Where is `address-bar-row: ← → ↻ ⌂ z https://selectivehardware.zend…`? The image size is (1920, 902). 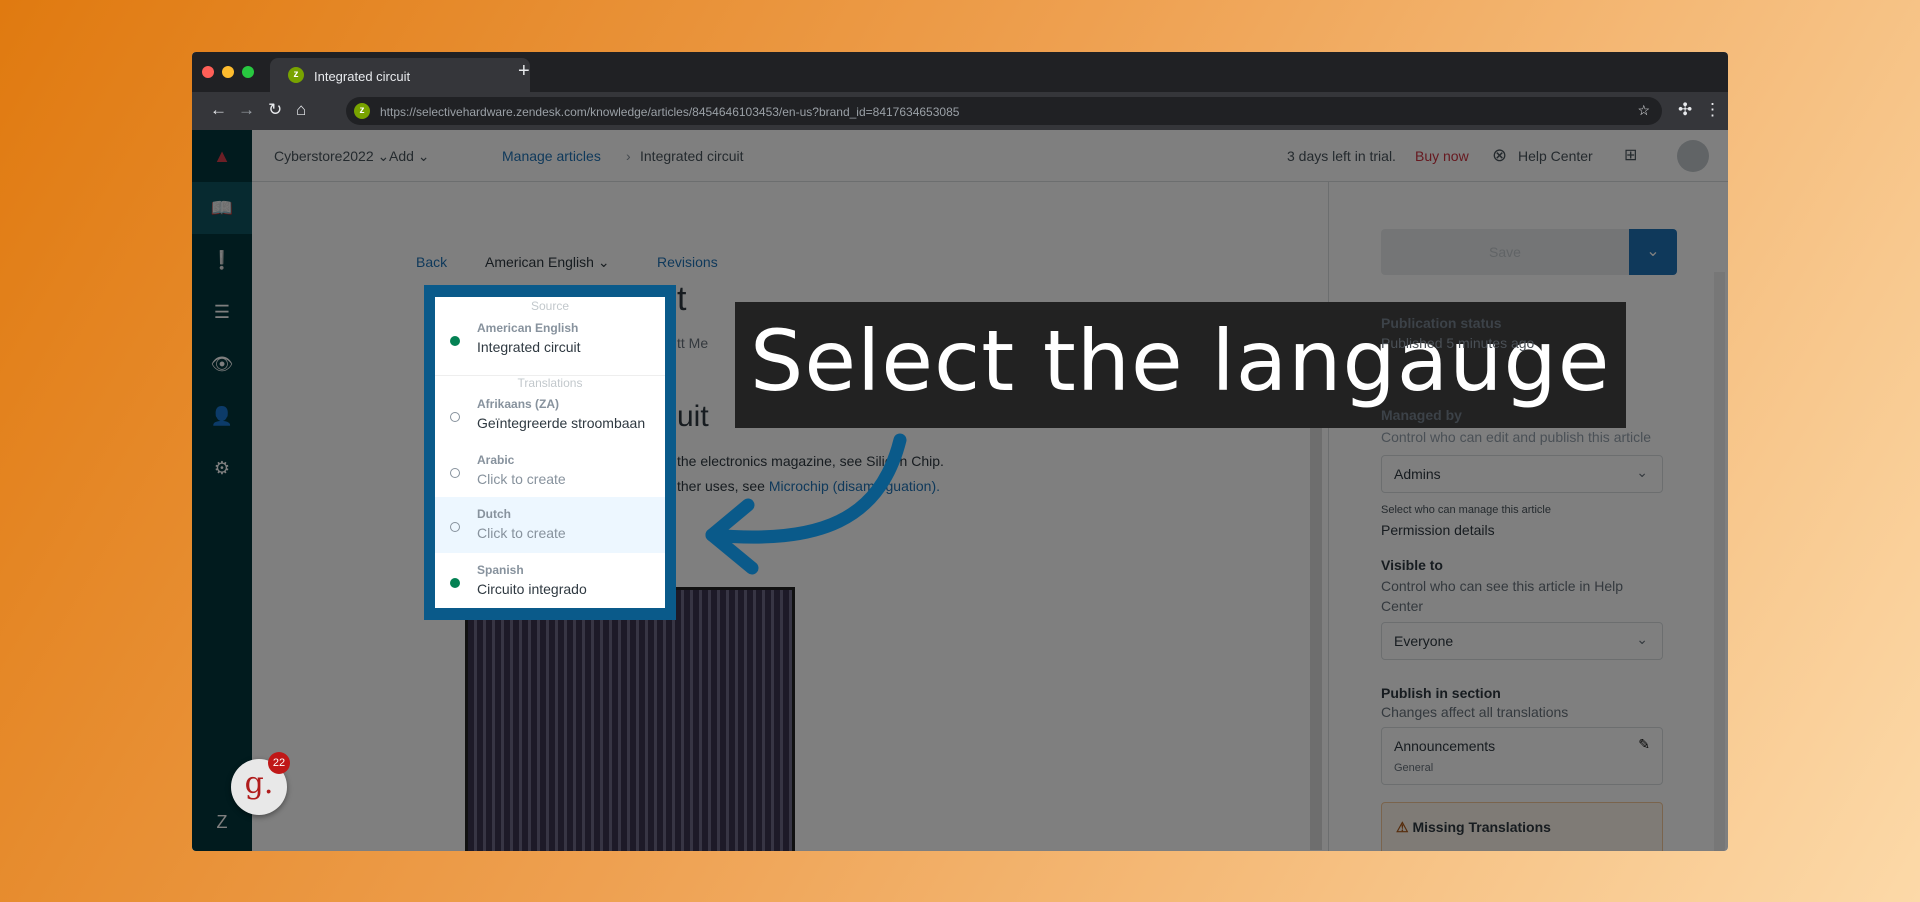 address-bar-row: ← → ↻ ⌂ z https://selectivehardware.zend… is located at coordinates (960, 111).